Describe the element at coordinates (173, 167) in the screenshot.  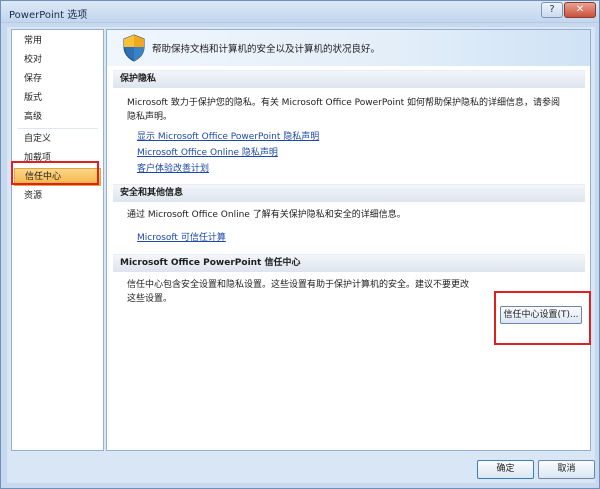
I see `link-ceip: 客户体验改善计划` at that location.